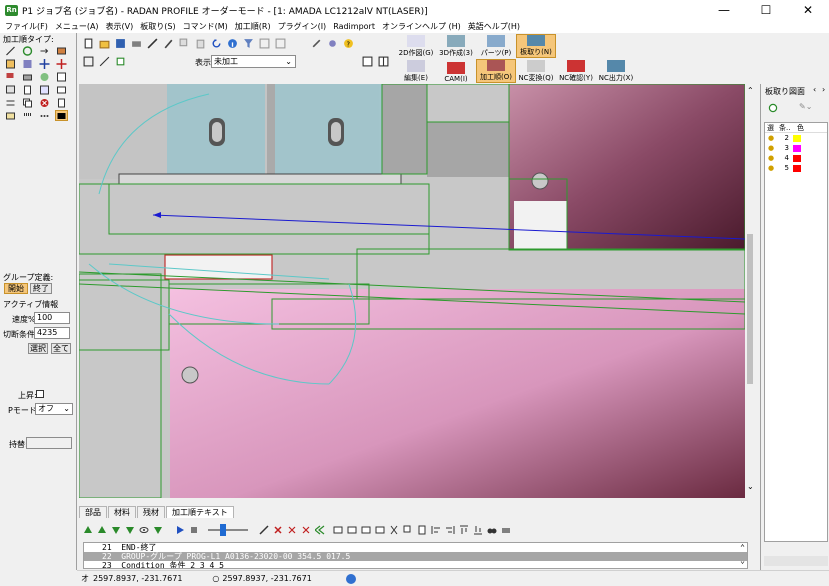 The image size is (829, 586). What do you see at coordinates (88, 43) in the screenshot?
I see `new-file-icon` at bounding box center [88, 43].